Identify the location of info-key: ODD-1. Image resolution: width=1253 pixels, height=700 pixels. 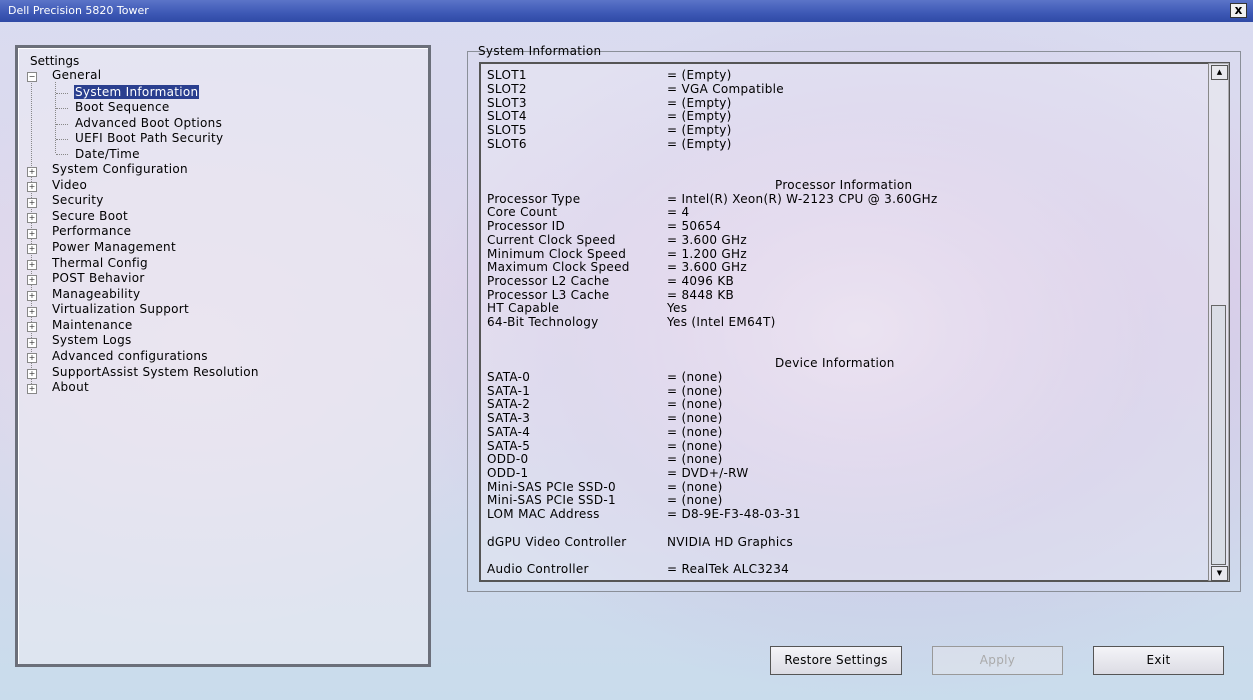
(508, 473).